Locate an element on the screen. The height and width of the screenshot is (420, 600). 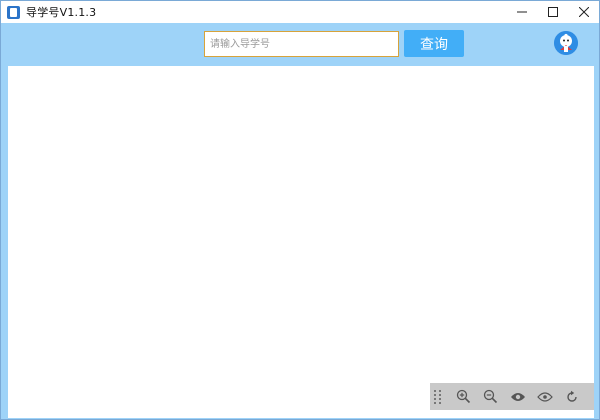
zoom-in-button is located at coordinates (463, 396).